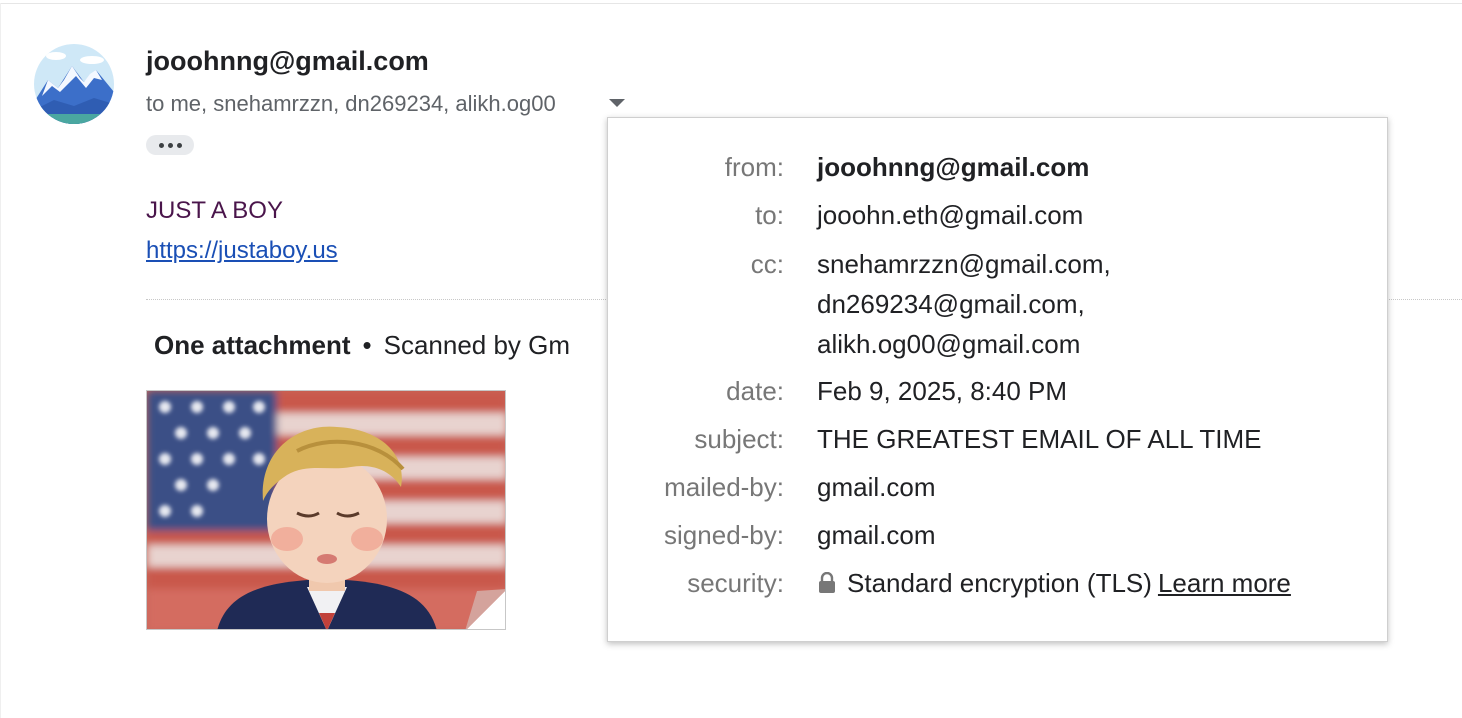 The height and width of the screenshot is (718, 1462). I want to click on details-from: jooohnng@gmail.com, so click(953, 167).